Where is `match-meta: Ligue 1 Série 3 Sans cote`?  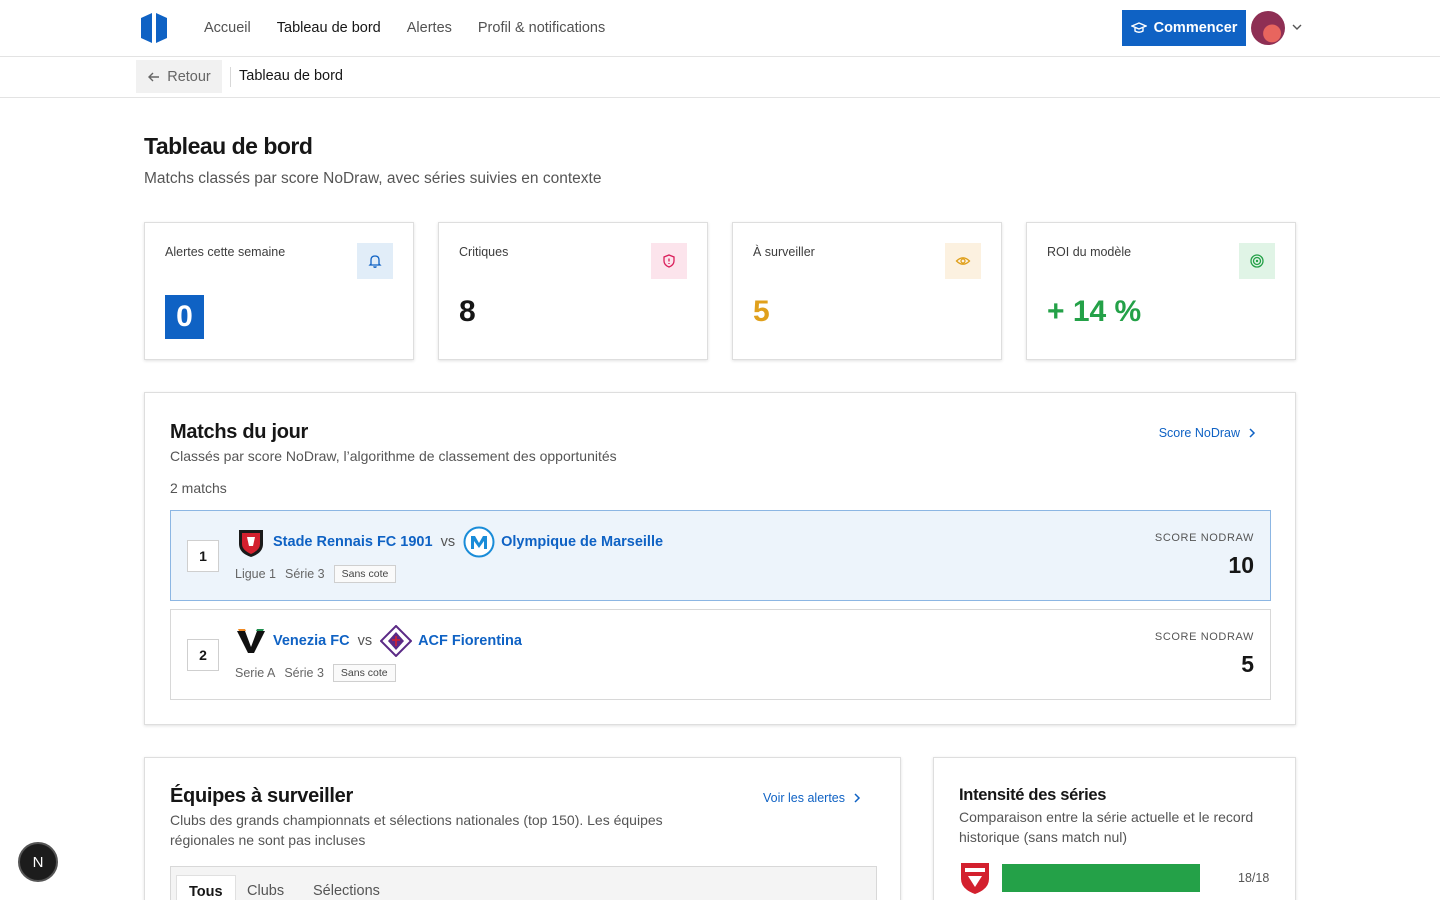
match-meta: Ligue 1 Série 3 Sans cote is located at coordinates (316, 574).